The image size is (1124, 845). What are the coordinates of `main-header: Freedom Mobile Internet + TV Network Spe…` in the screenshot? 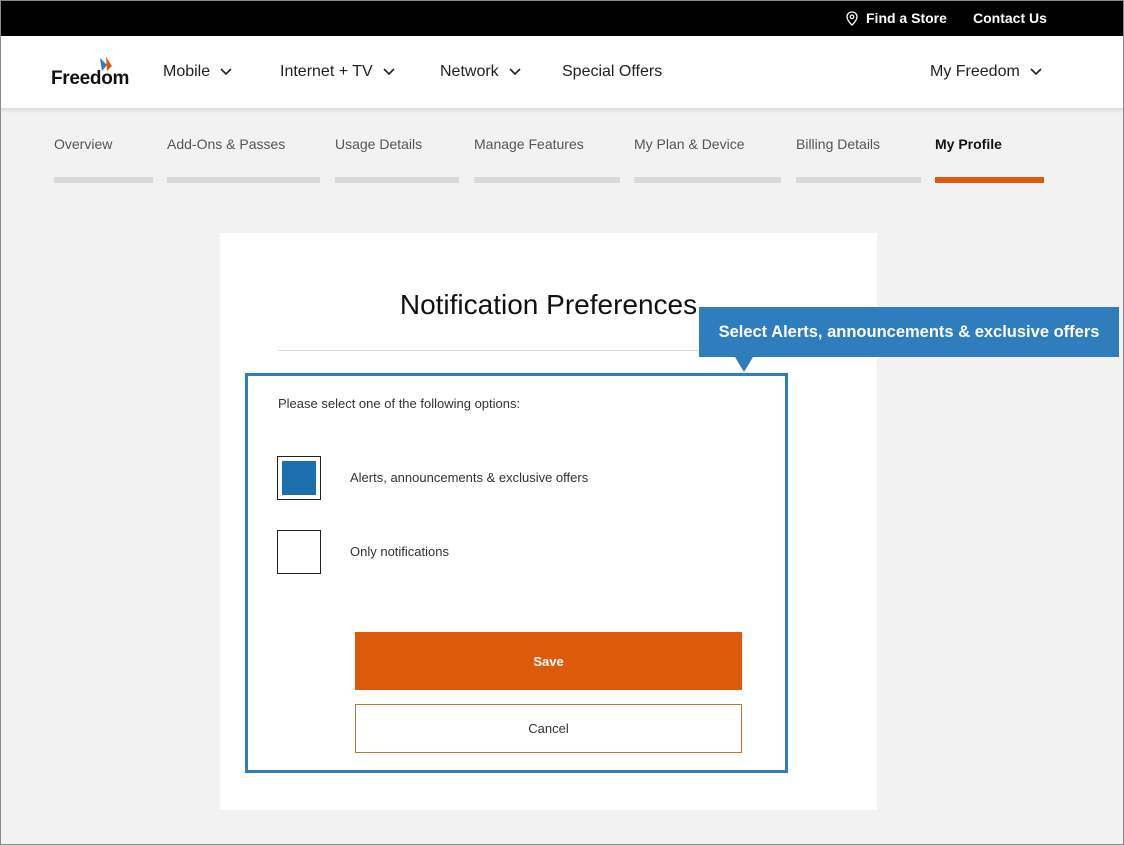 It's located at (562, 72).